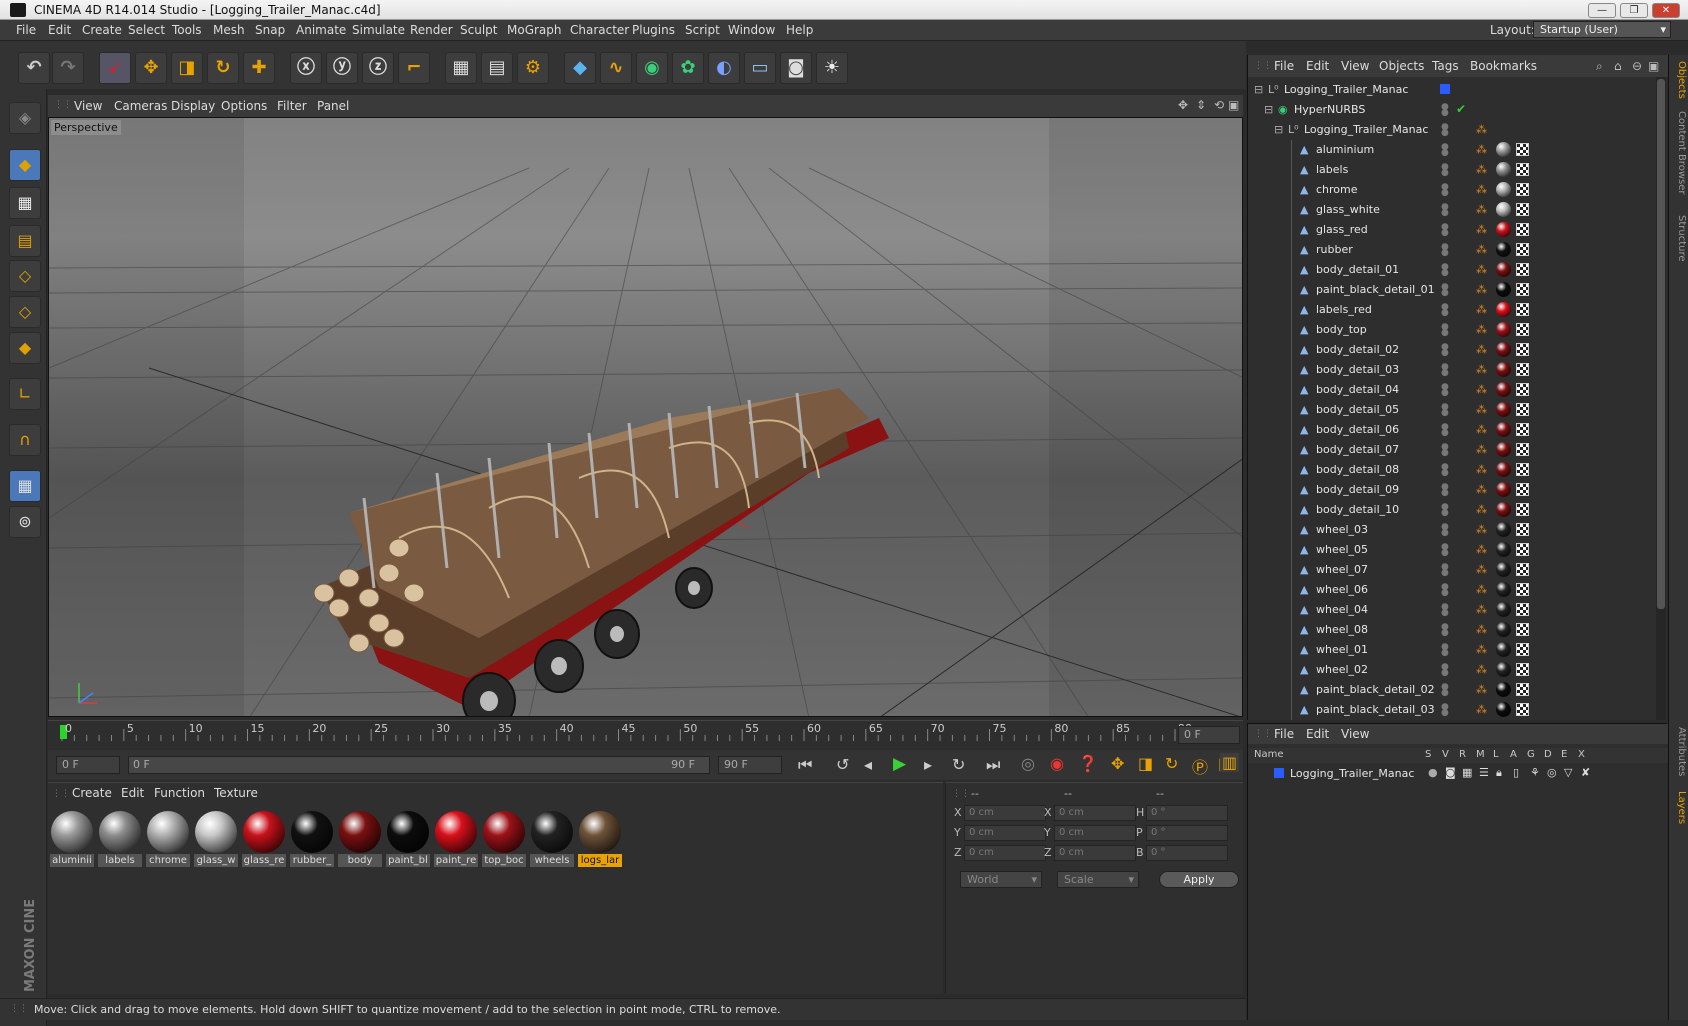  I want to click on material-menu-texture: Texture, so click(236, 793).